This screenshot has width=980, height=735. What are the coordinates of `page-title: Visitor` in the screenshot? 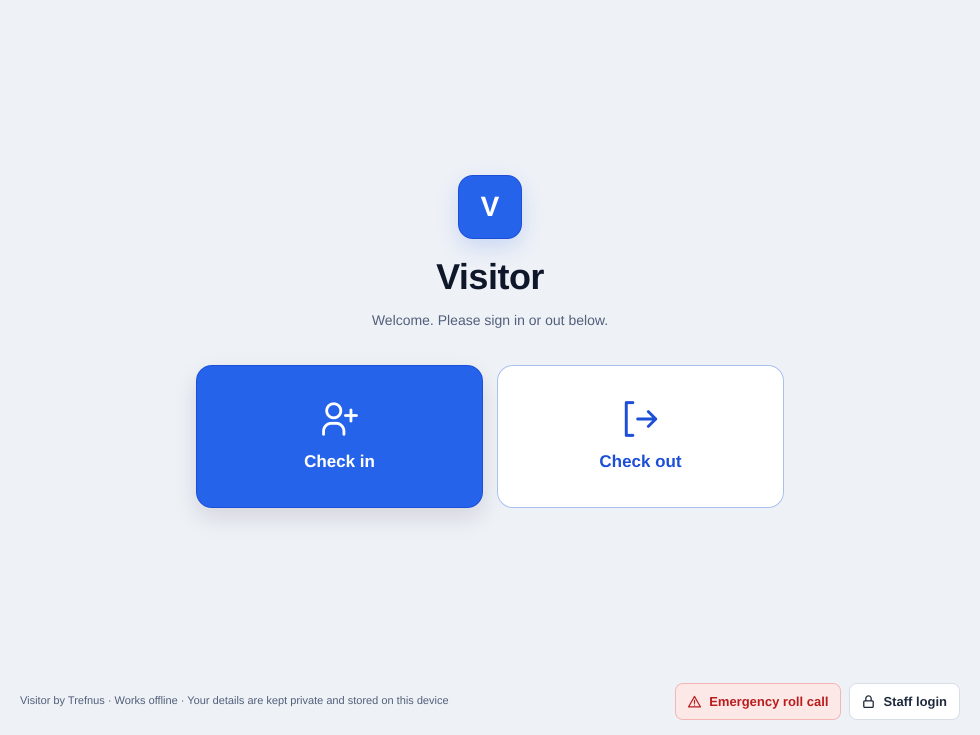 It's located at (490, 276).